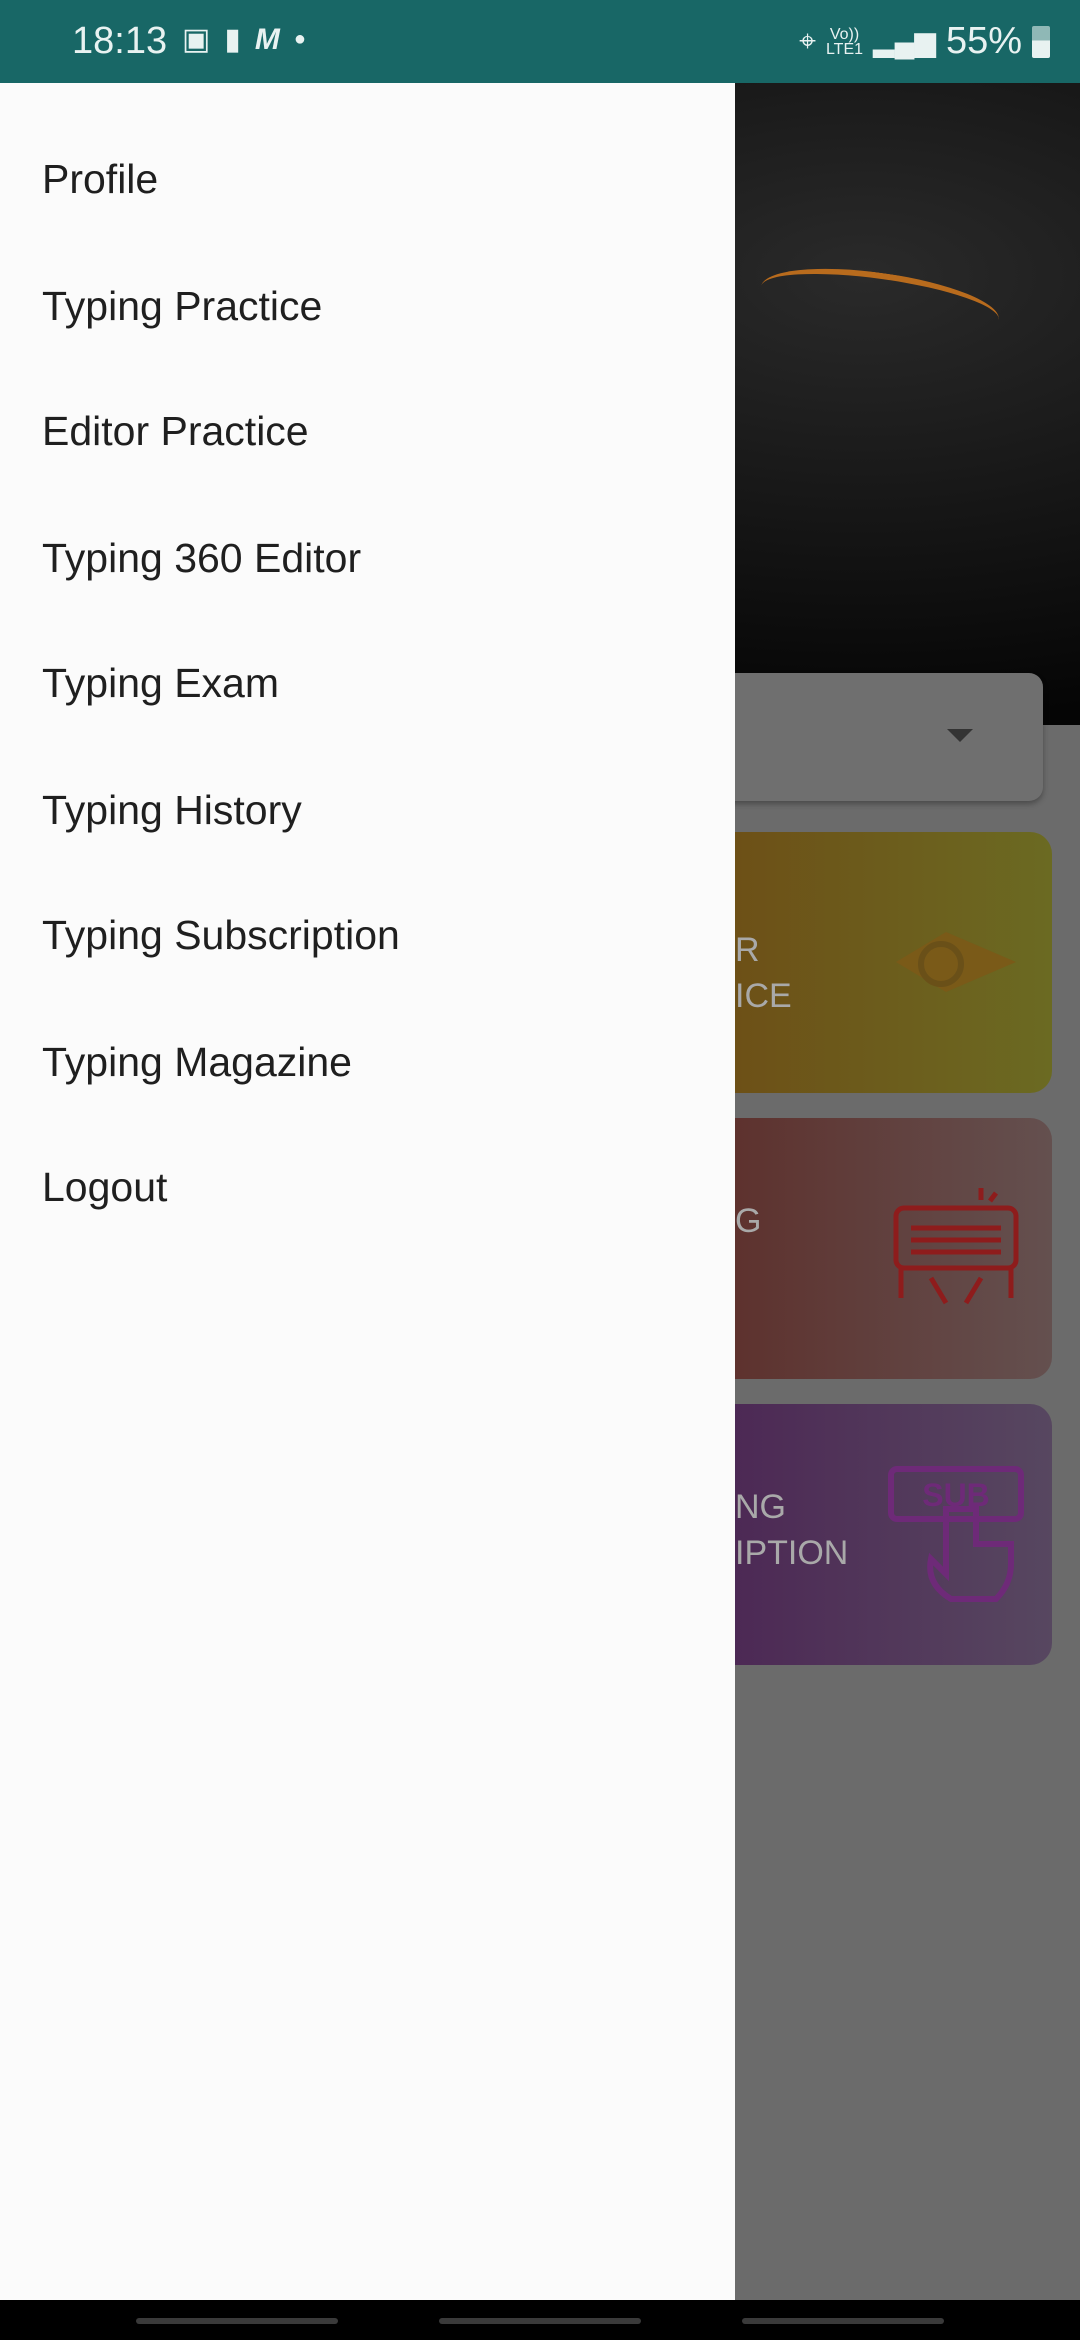 This screenshot has height=2340, width=1080. What do you see at coordinates (956, 1246) in the screenshot?
I see `keyboard-typing-icon` at bounding box center [956, 1246].